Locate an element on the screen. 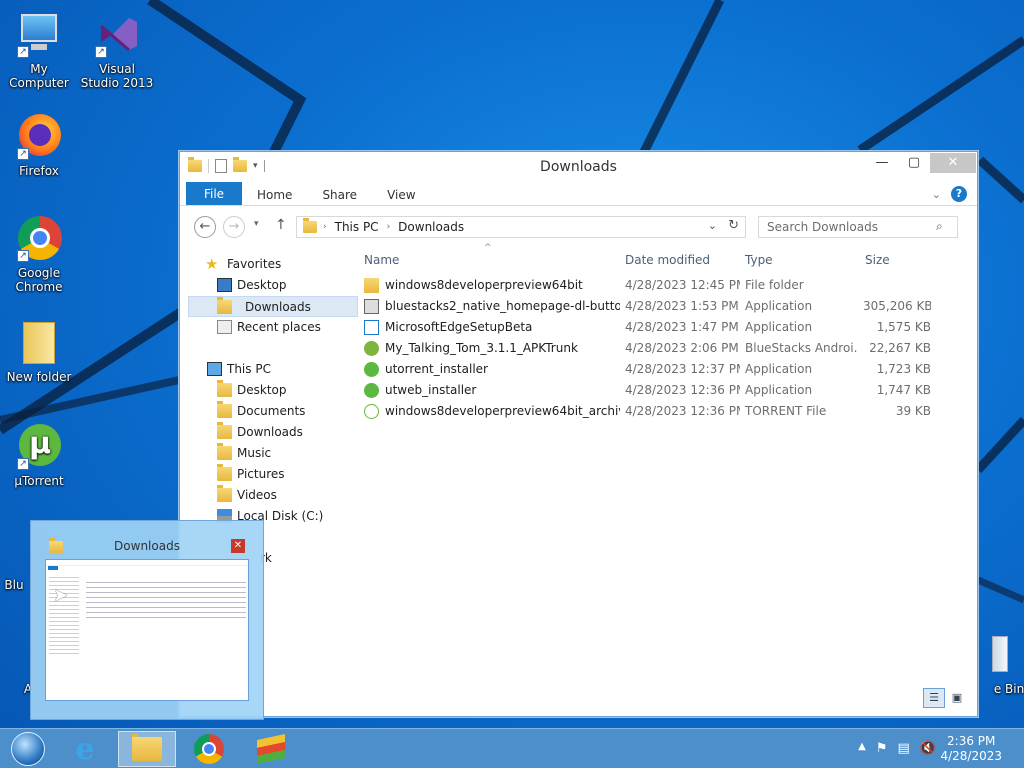 This screenshot has height=768, width=1024. address-dropdown-icon: ⌄ is located at coordinates (712, 225).